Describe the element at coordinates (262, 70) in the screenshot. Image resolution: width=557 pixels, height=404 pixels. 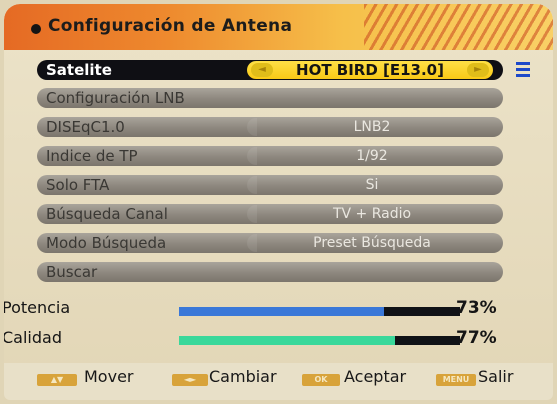
I see `arrow-left-icon: ◄` at that location.